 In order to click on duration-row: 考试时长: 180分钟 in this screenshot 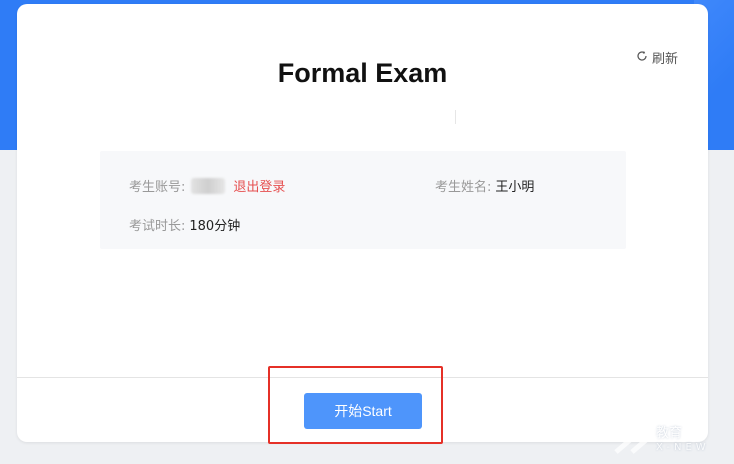, I will do `click(184, 224)`.